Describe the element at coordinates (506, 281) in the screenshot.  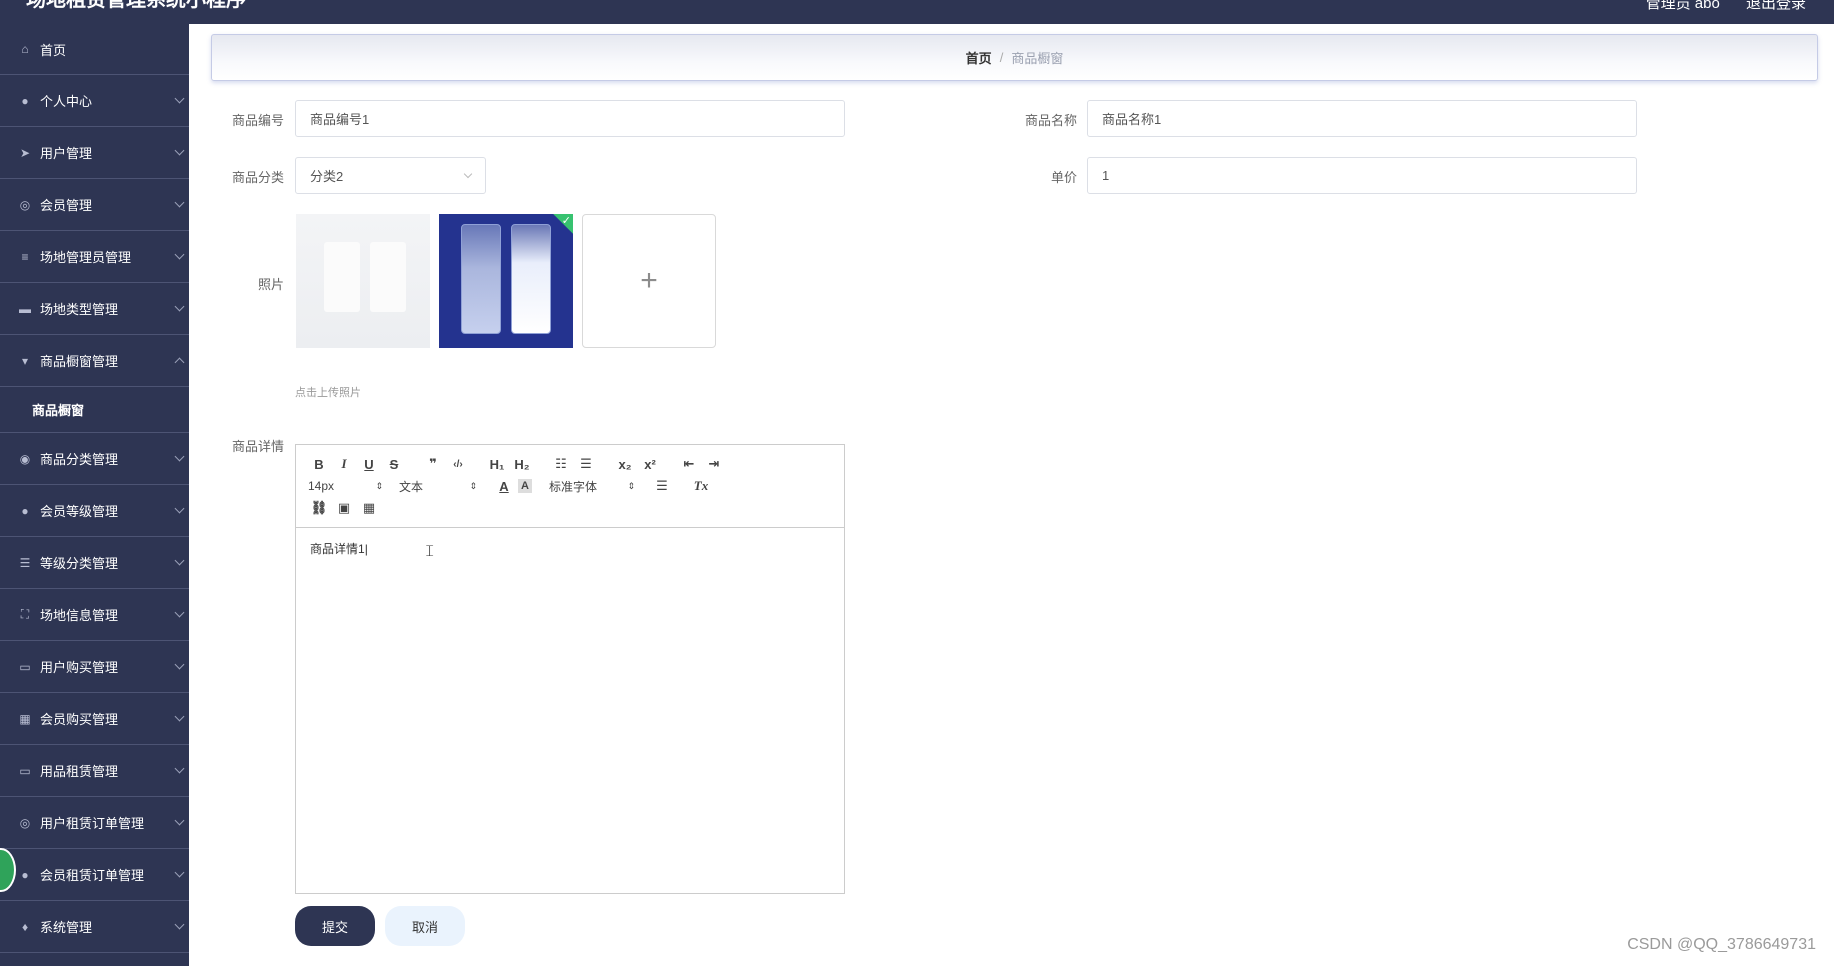
I see `photo-thumbnail-2: ✓` at that location.